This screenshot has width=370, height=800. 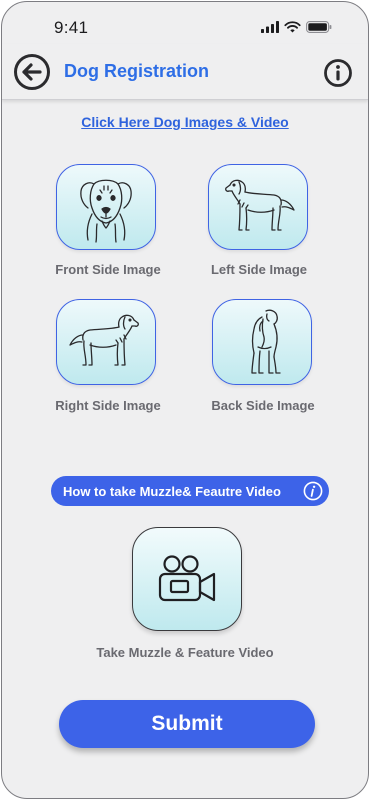 What do you see at coordinates (270, 27) in the screenshot?
I see `signal-icon` at bounding box center [270, 27].